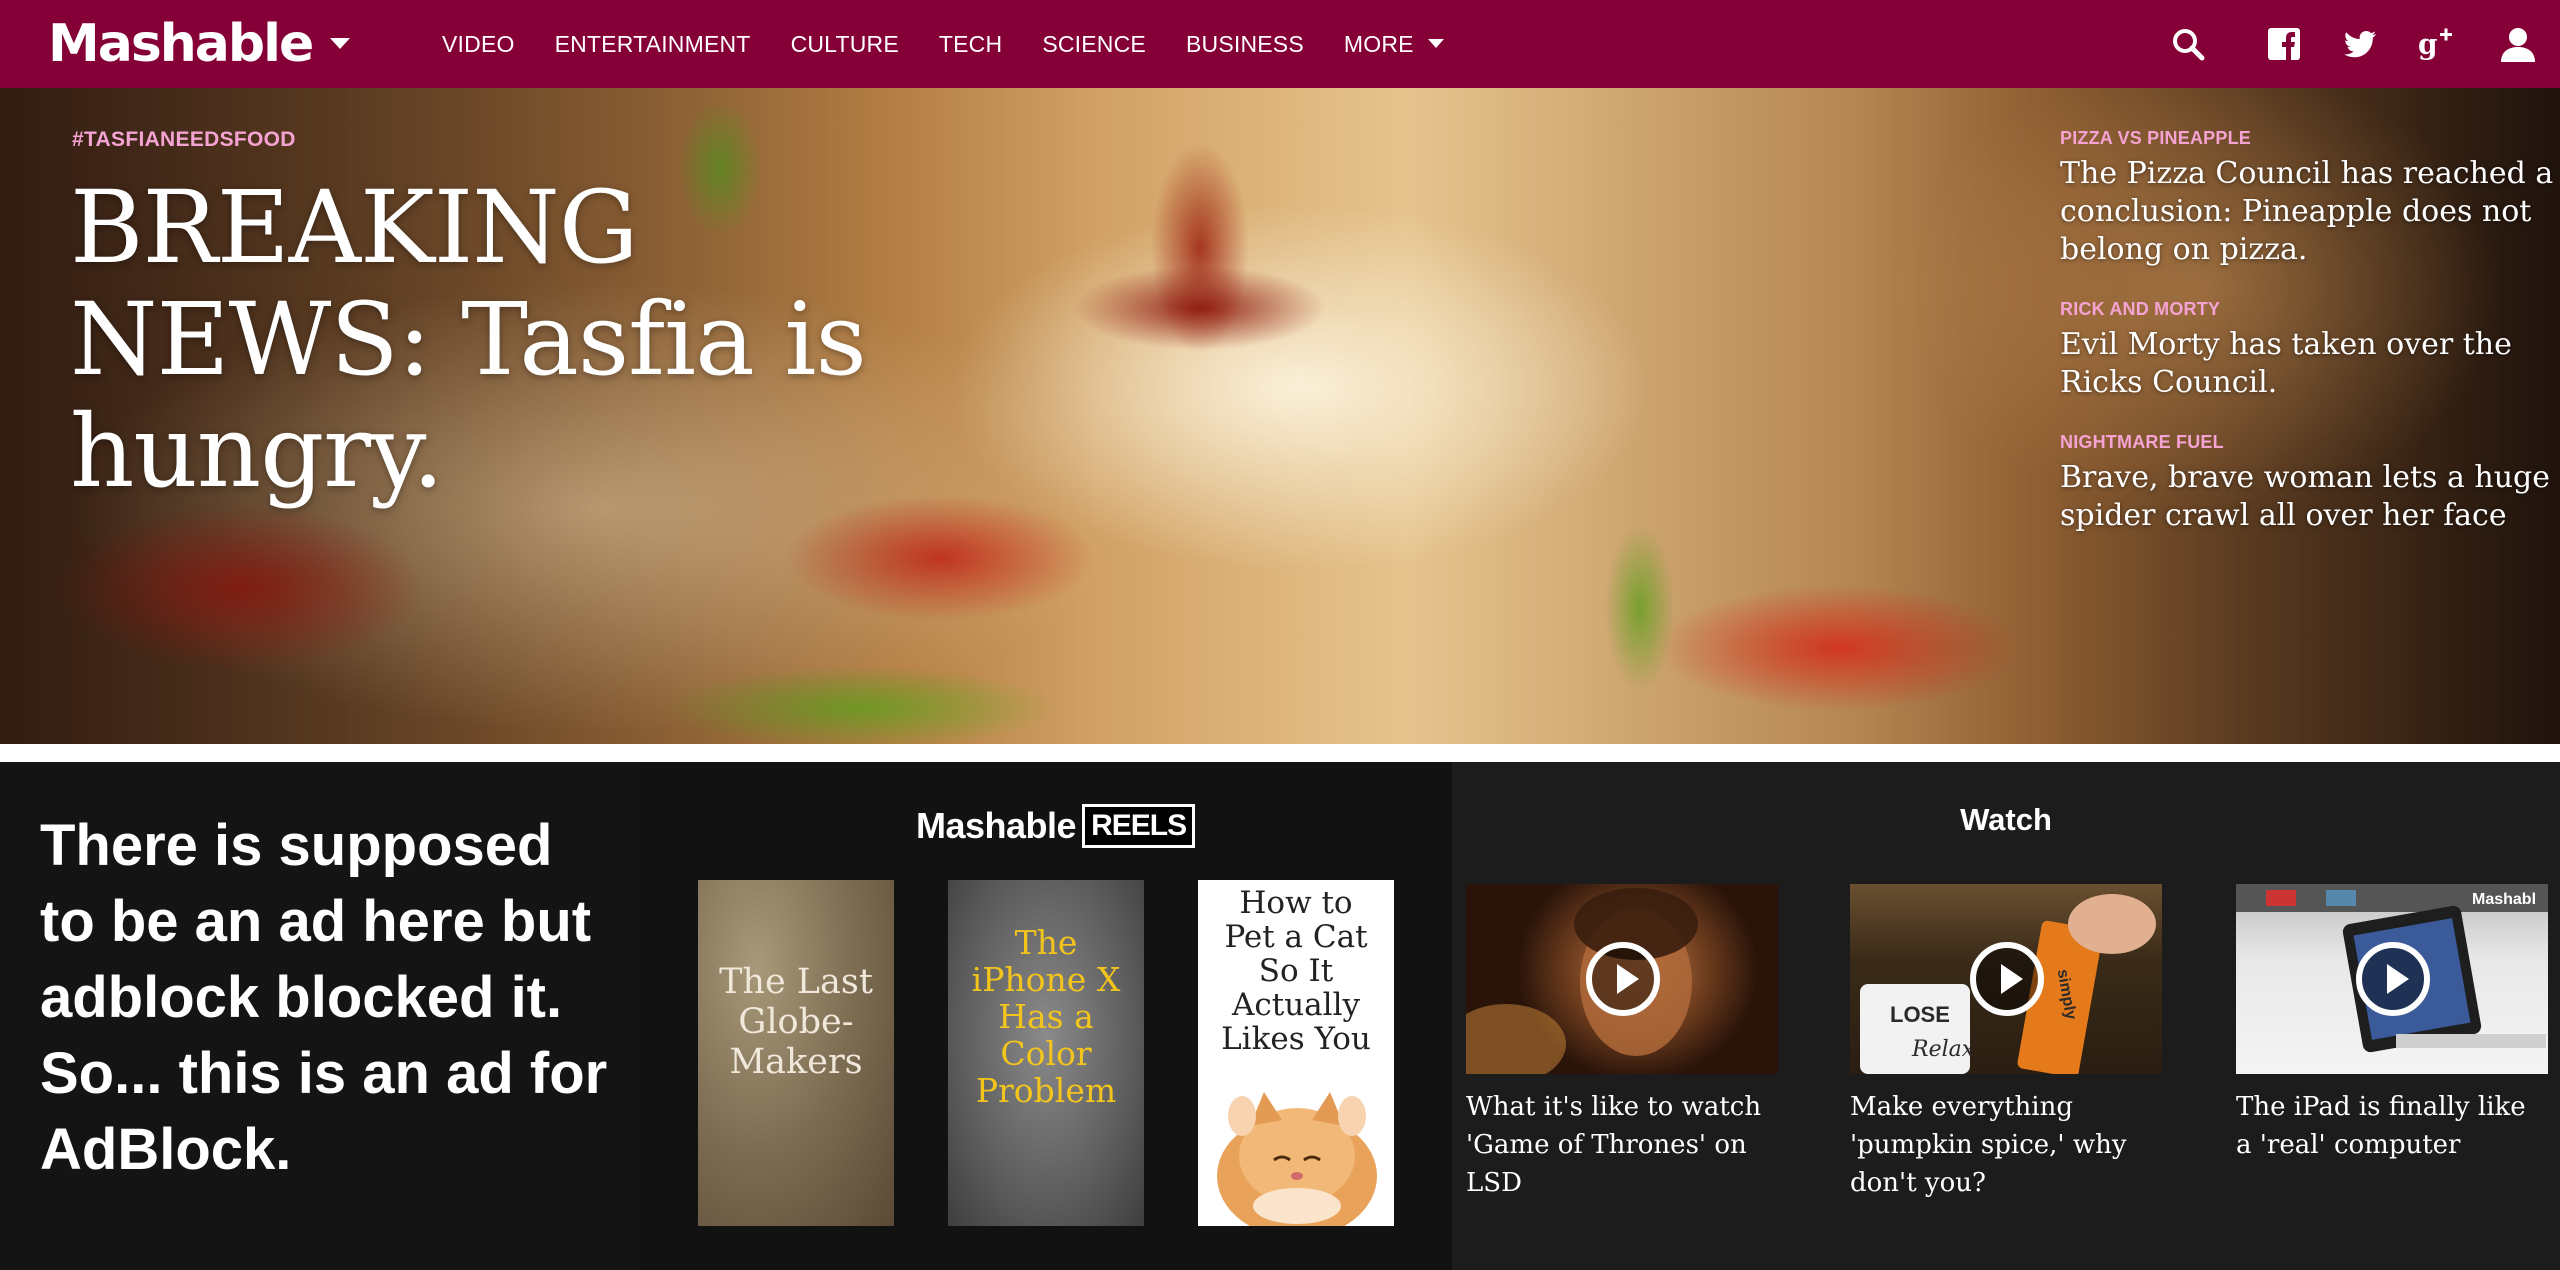 The image size is (2560, 1270). I want to click on nav-link-science: SCIENCE, so click(1094, 44).